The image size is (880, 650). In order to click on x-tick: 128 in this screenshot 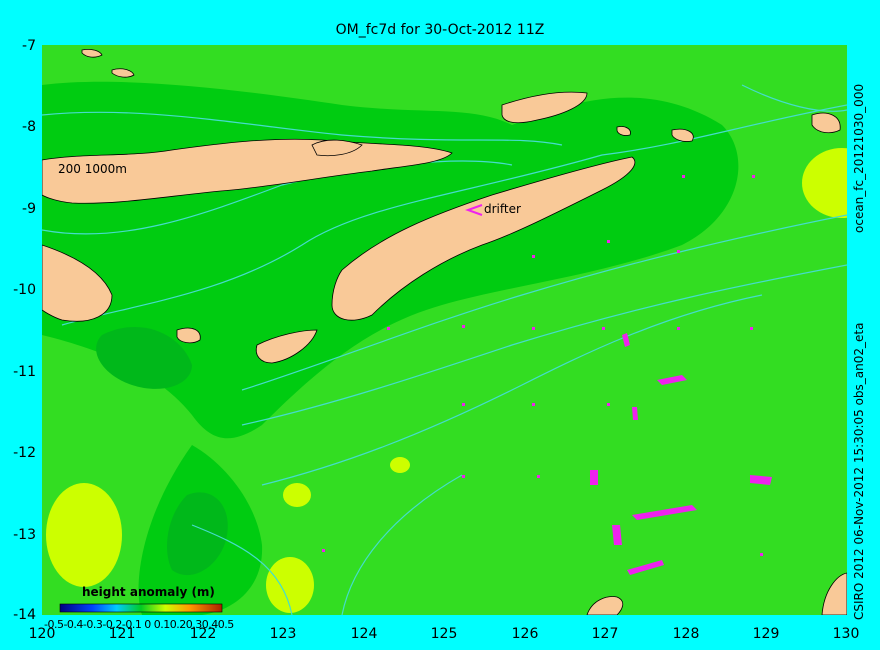, I will do `click(686, 634)`.